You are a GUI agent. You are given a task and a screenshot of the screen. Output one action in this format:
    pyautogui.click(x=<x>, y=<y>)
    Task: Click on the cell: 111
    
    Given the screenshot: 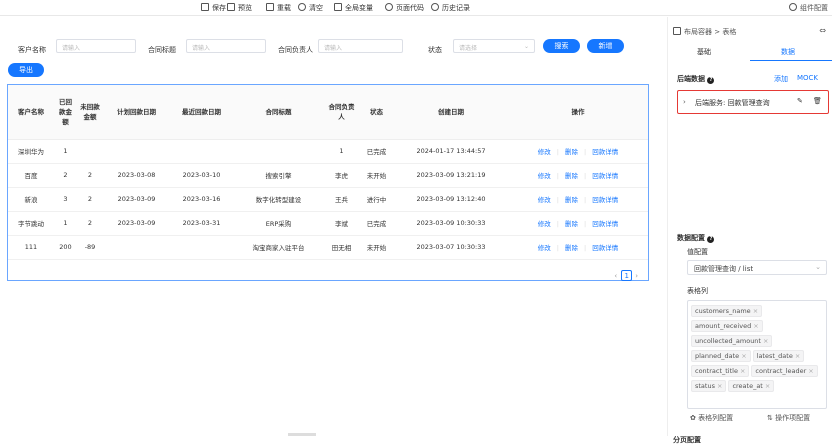 What is the action you would take?
    pyautogui.click(x=31, y=247)
    